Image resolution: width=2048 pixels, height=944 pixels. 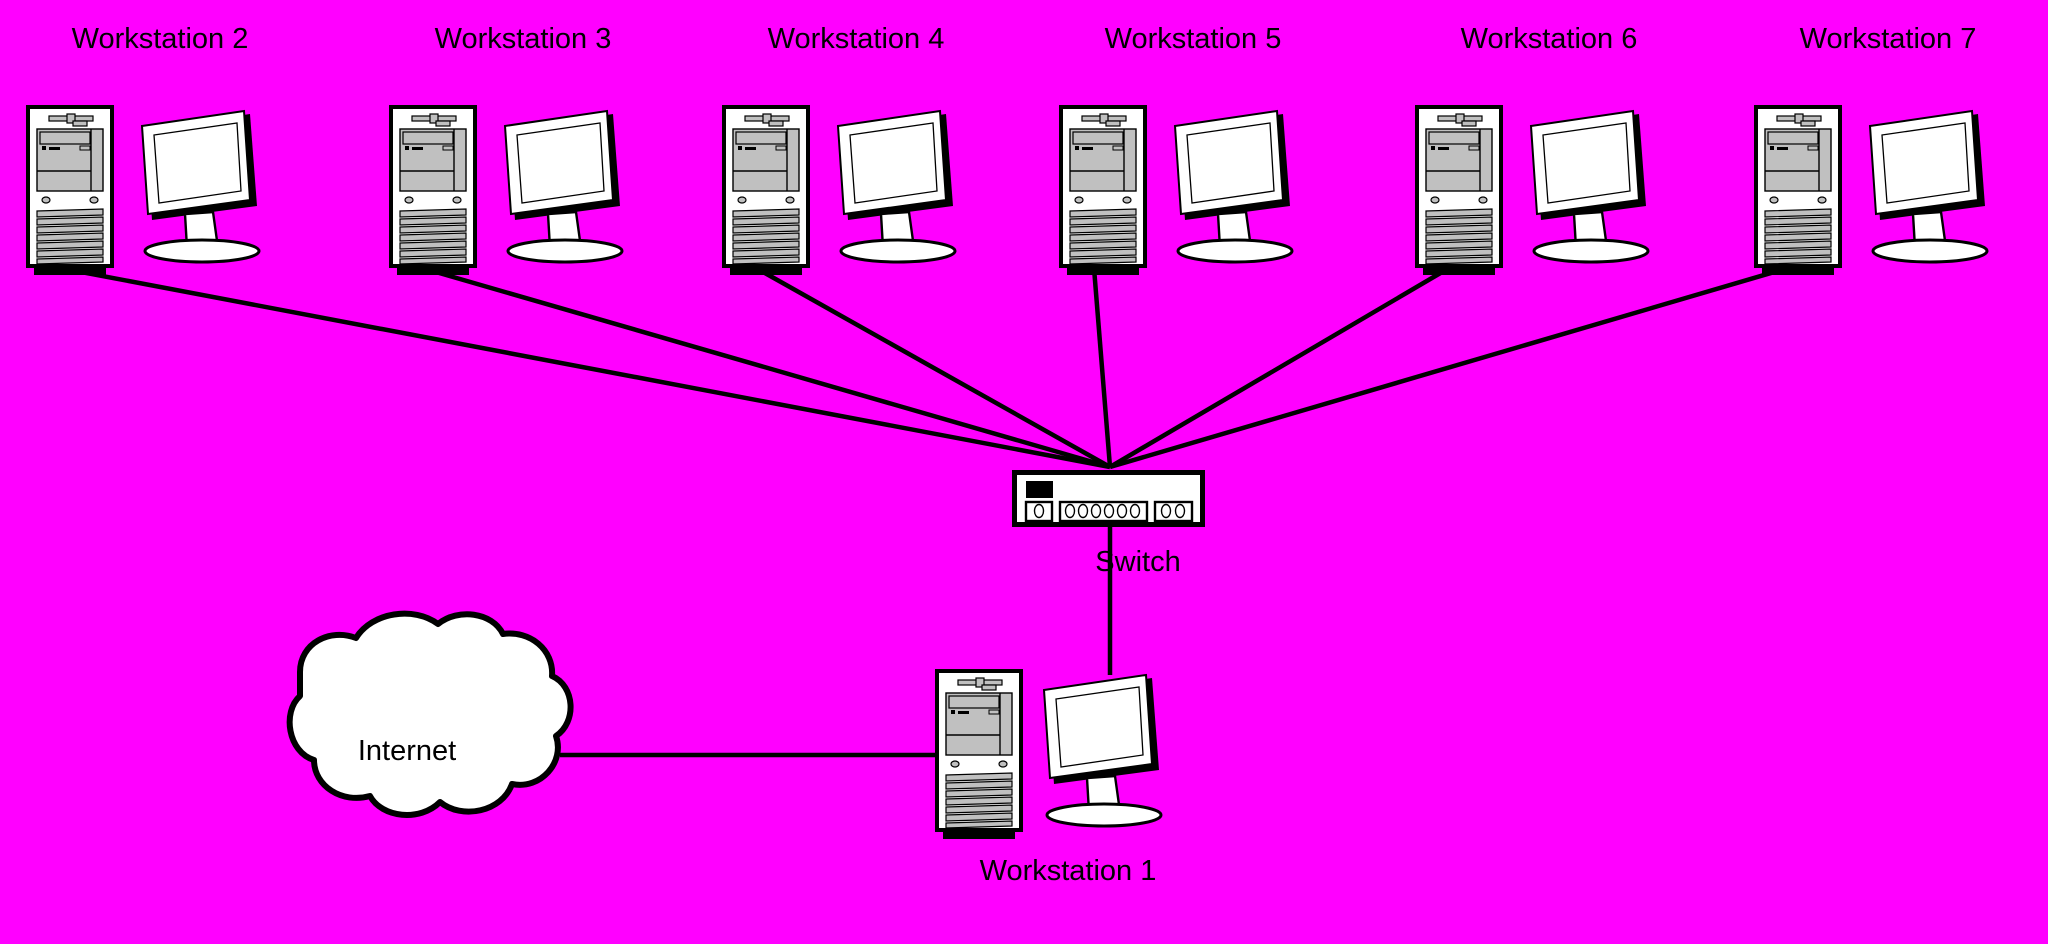 I want to click on workstation-3-label: Workstation 3, so click(x=523, y=39).